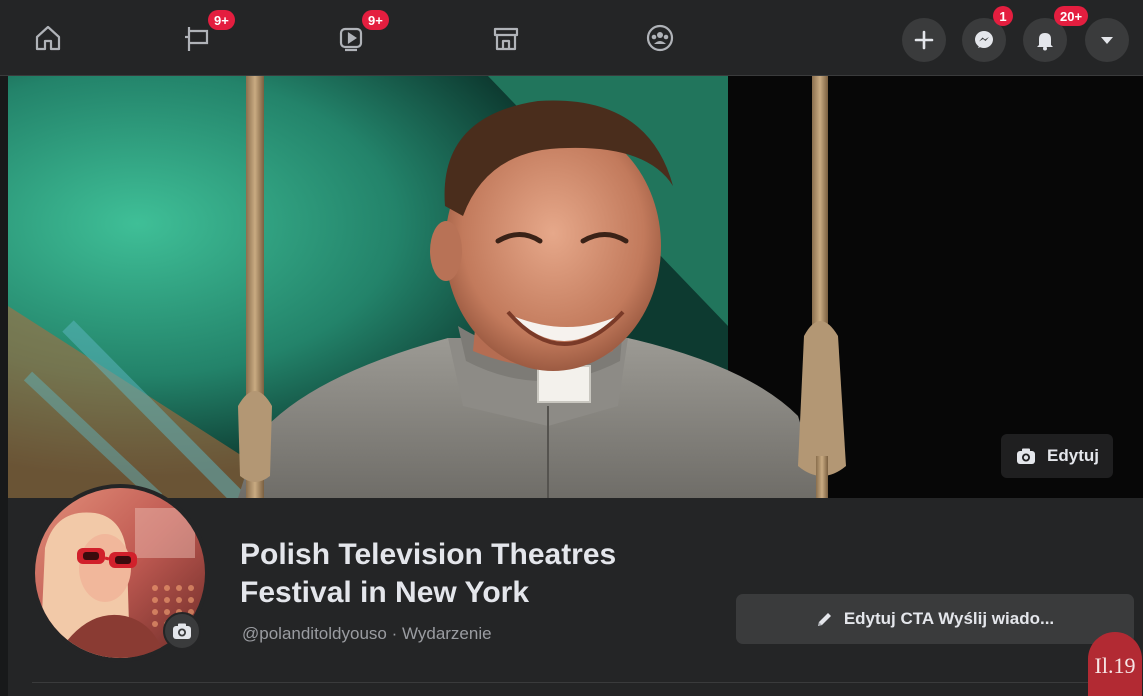 The width and height of the screenshot is (1143, 696). I want to click on account-menu-button, so click(1107, 40).